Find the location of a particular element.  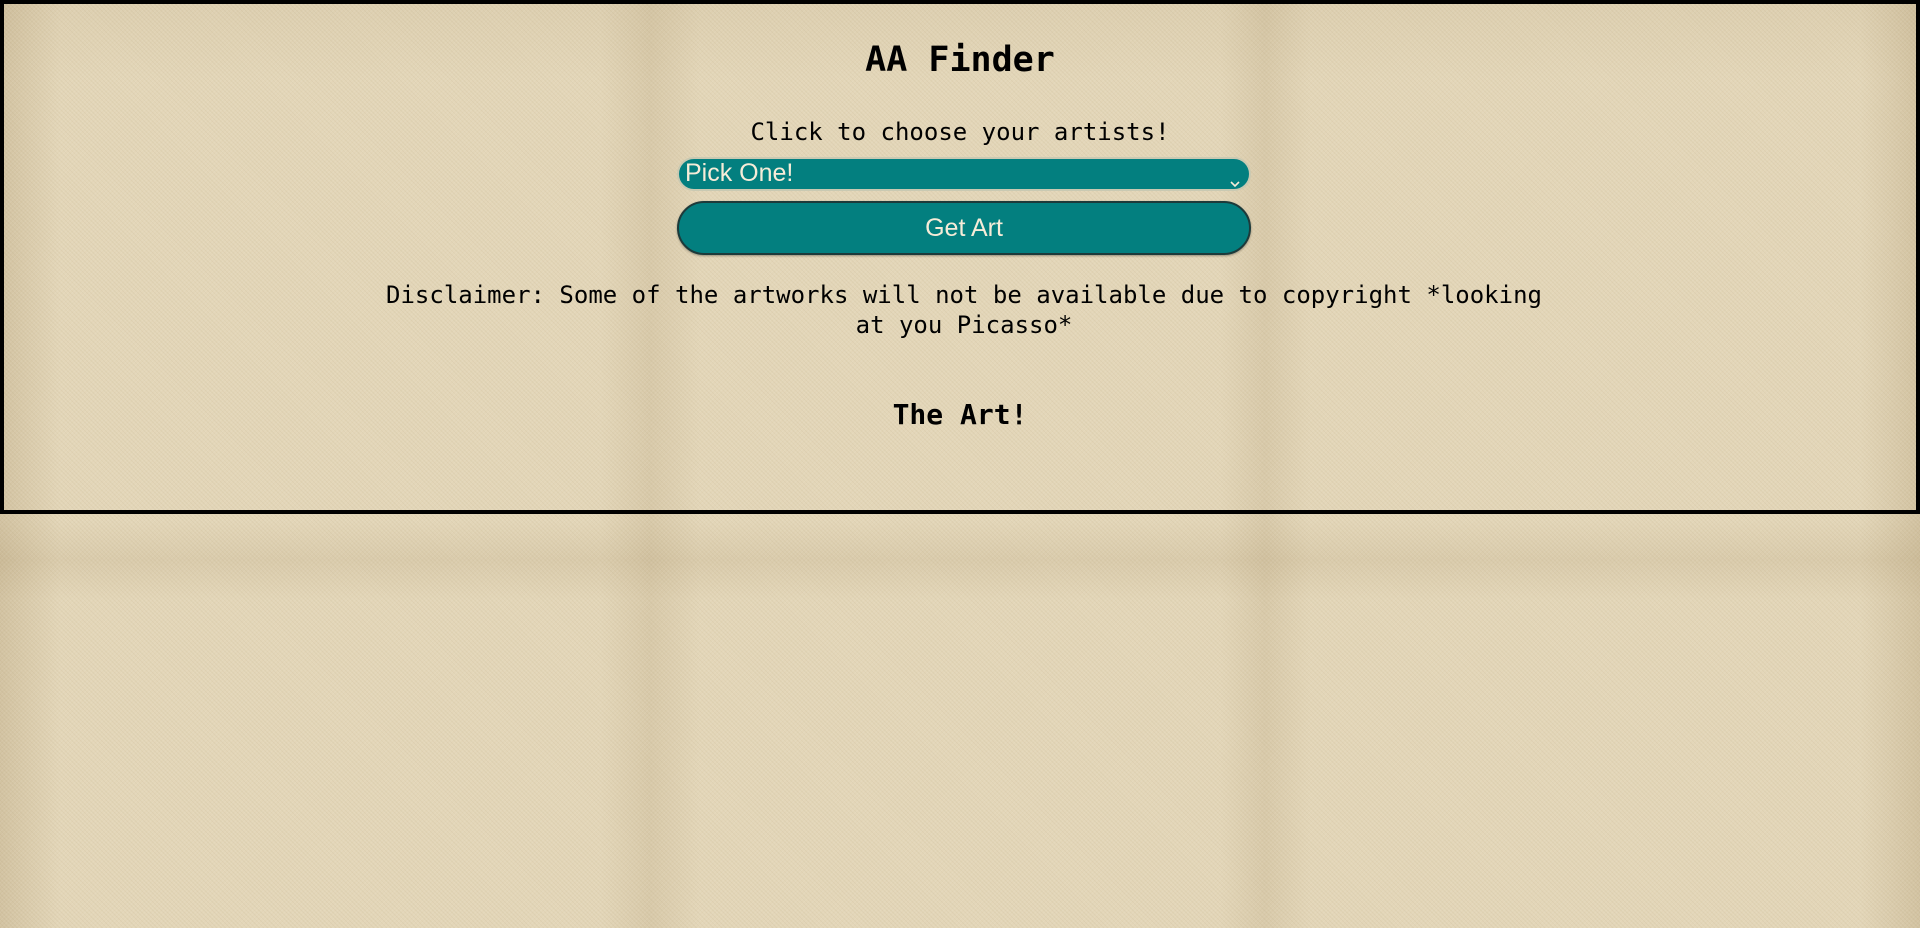

art-heading: The Art! is located at coordinates (960, 414).